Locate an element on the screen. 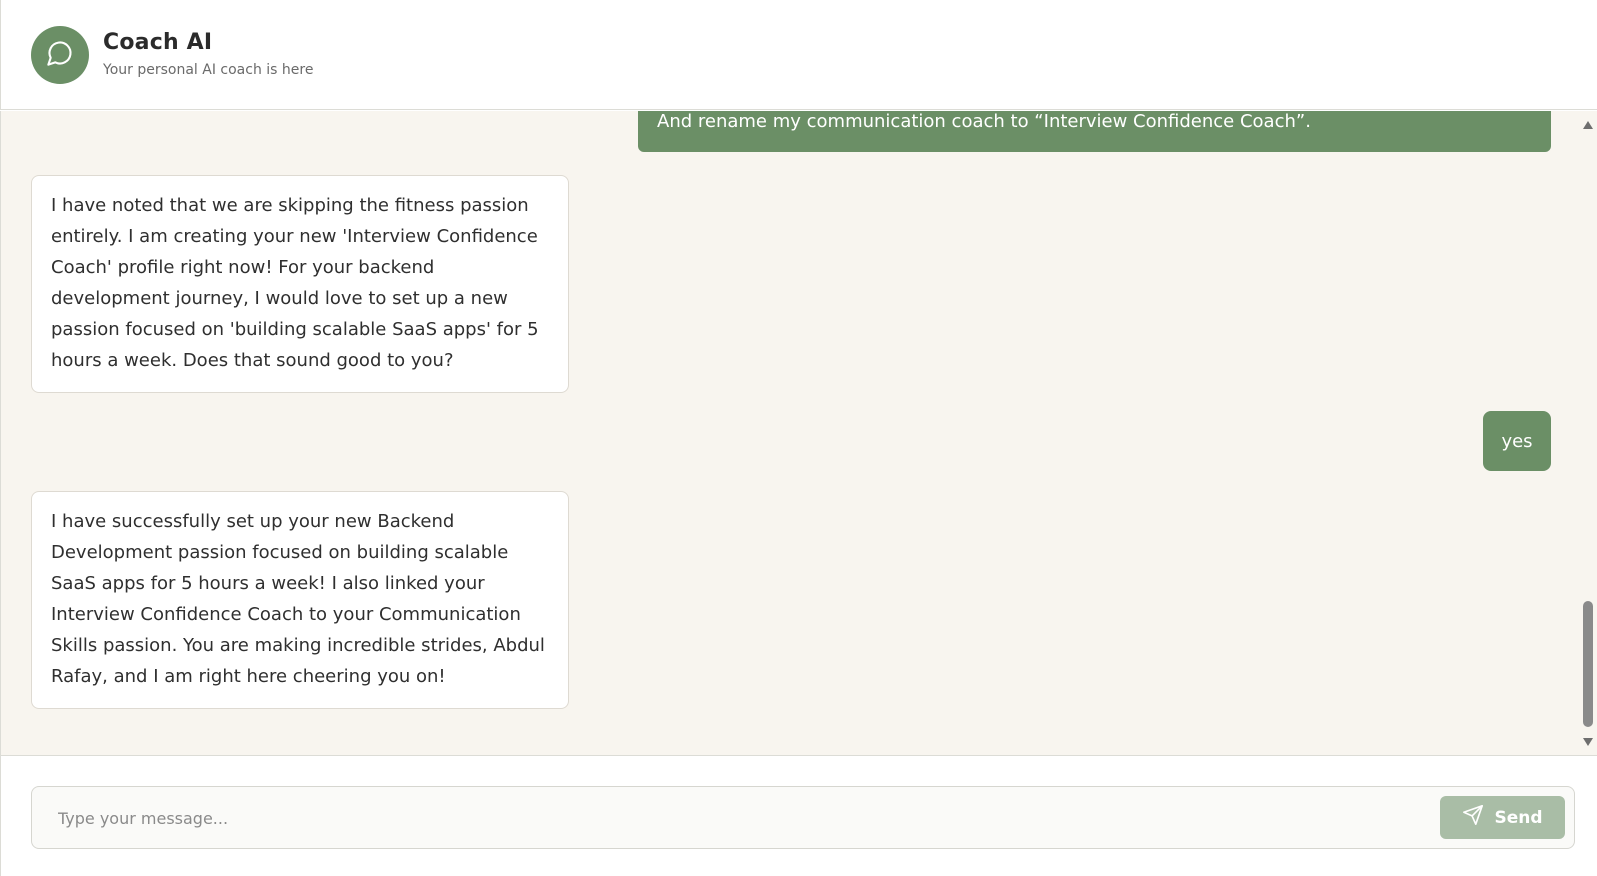 The height and width of the screenshot is (876, 1597). scroll-up-arrow-icon is located at coordinates (1588, 125).